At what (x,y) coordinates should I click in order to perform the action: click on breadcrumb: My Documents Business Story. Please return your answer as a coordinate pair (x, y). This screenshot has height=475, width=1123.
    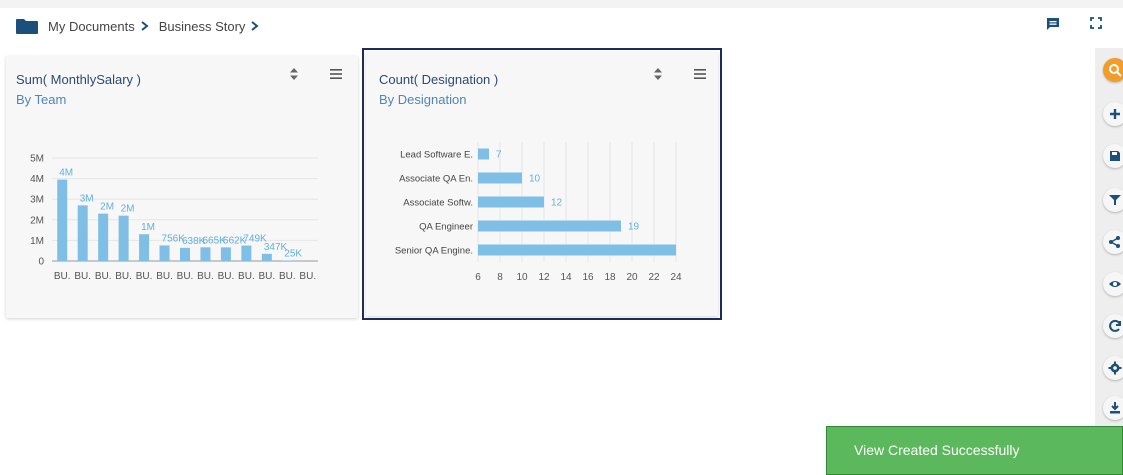
    Looking at the image, I should click on (142, 26).